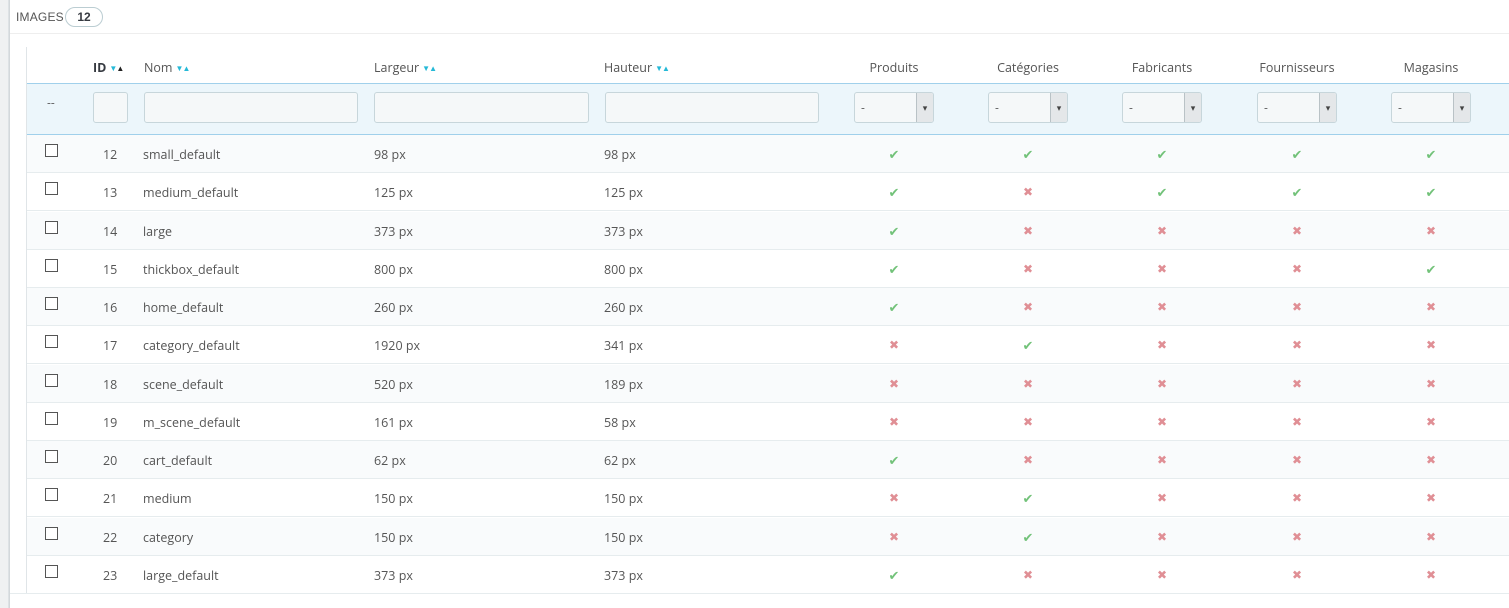 The width and height of the screenshot is (1509, 608). I want to click on cell-height: 62 px, so click(620, 460).